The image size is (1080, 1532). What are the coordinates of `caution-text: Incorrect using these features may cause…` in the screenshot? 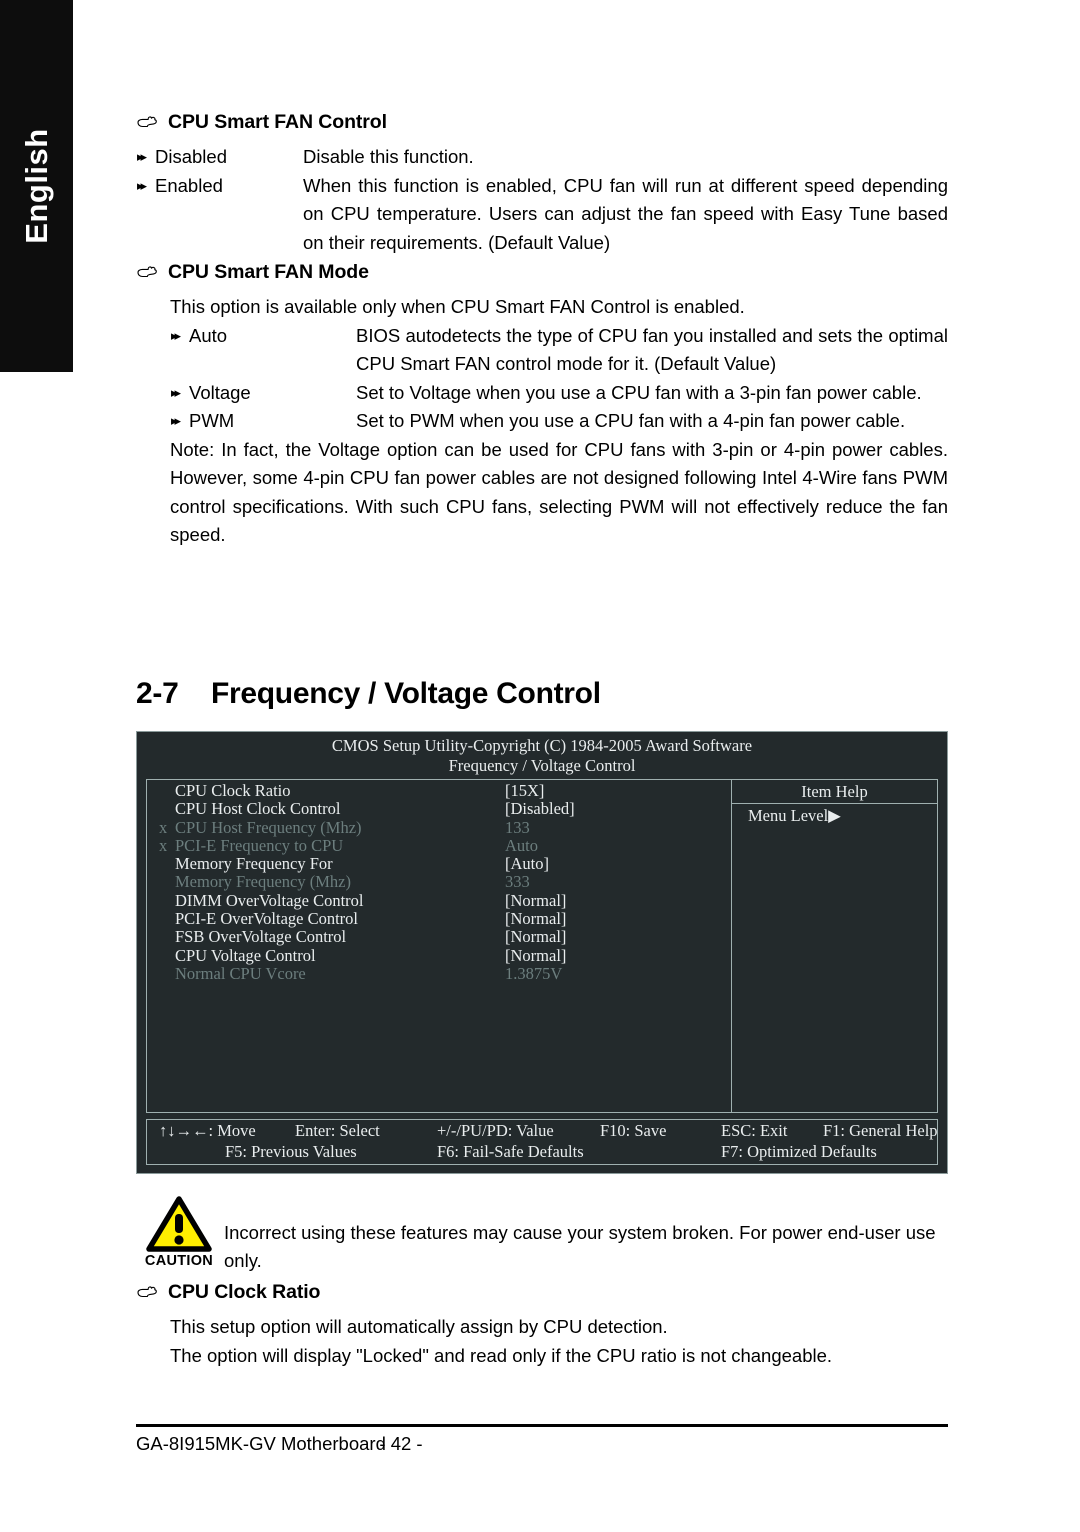 It's located at (580, 1246).